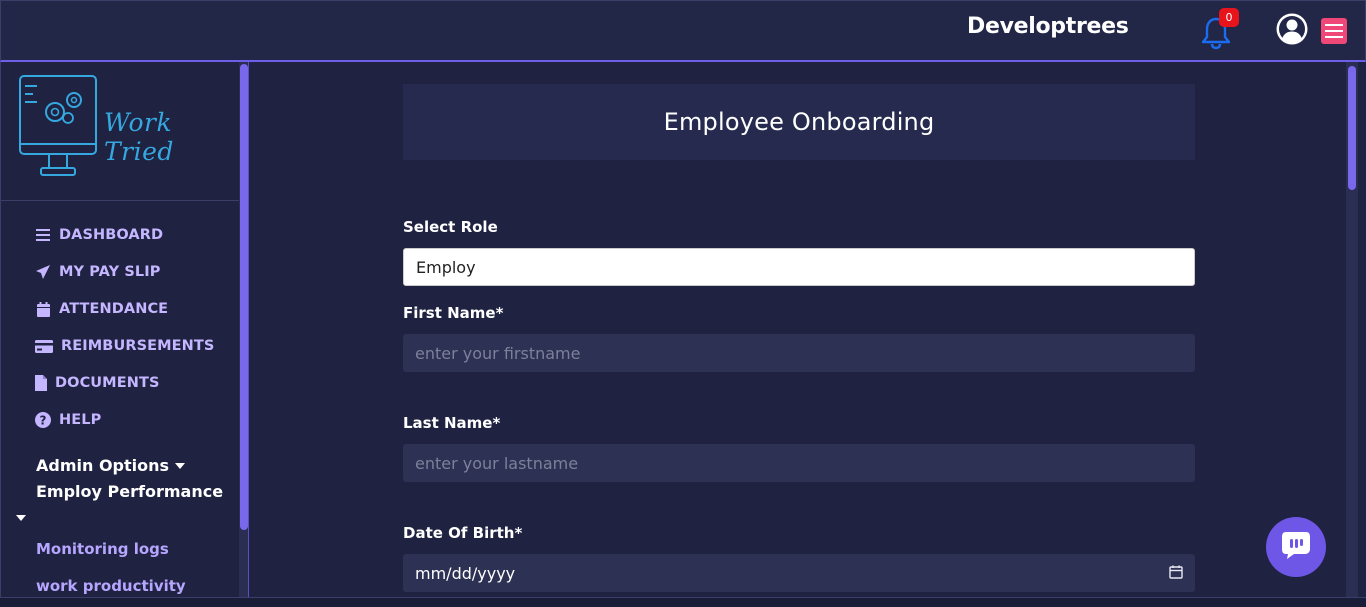 The height and width of the screenshot is (607, 1366). I want to click on window-bottom-edge, so click(683, 602).